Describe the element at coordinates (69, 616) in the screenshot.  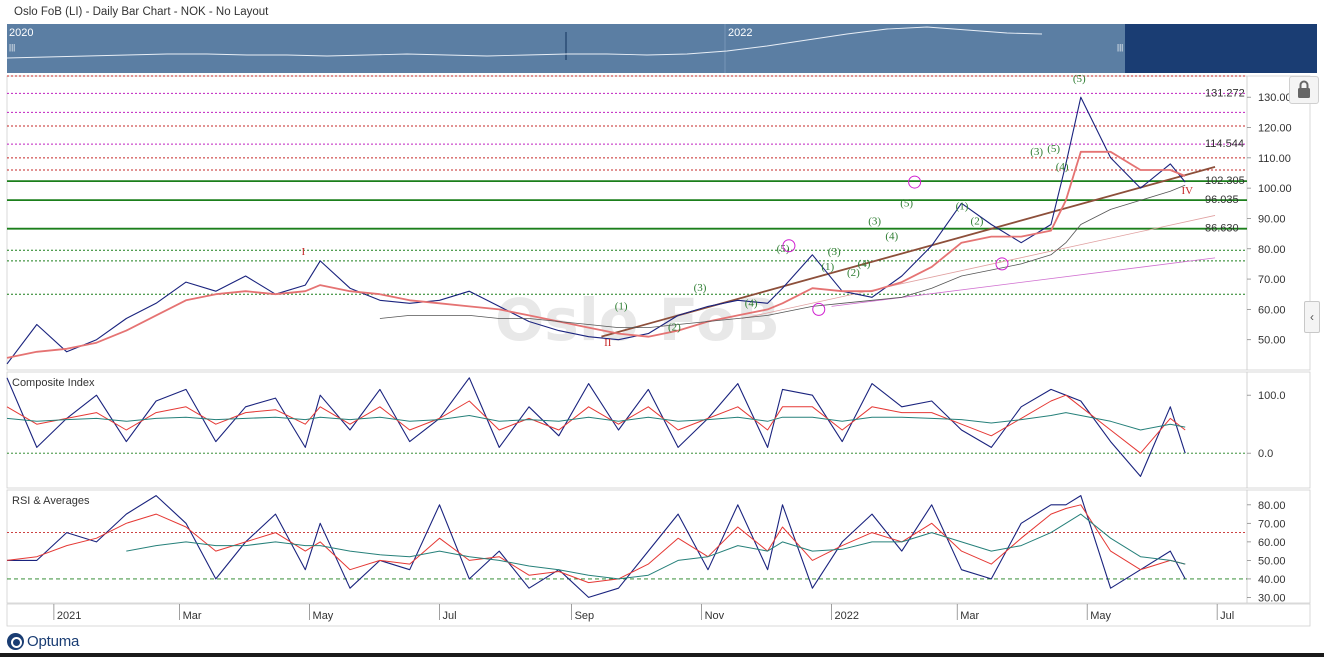
I see `x-tick-label: 2021` at that location.